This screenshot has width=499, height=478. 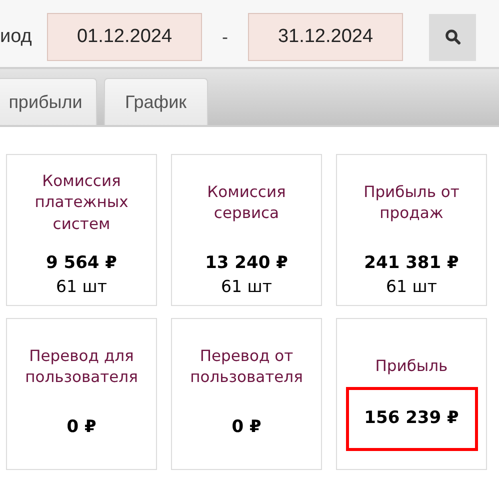 What do you see at coordinates (411, 263) in the screenshot?
I see `card-value: 241 381 ₽` at bounding box center [411, 263].